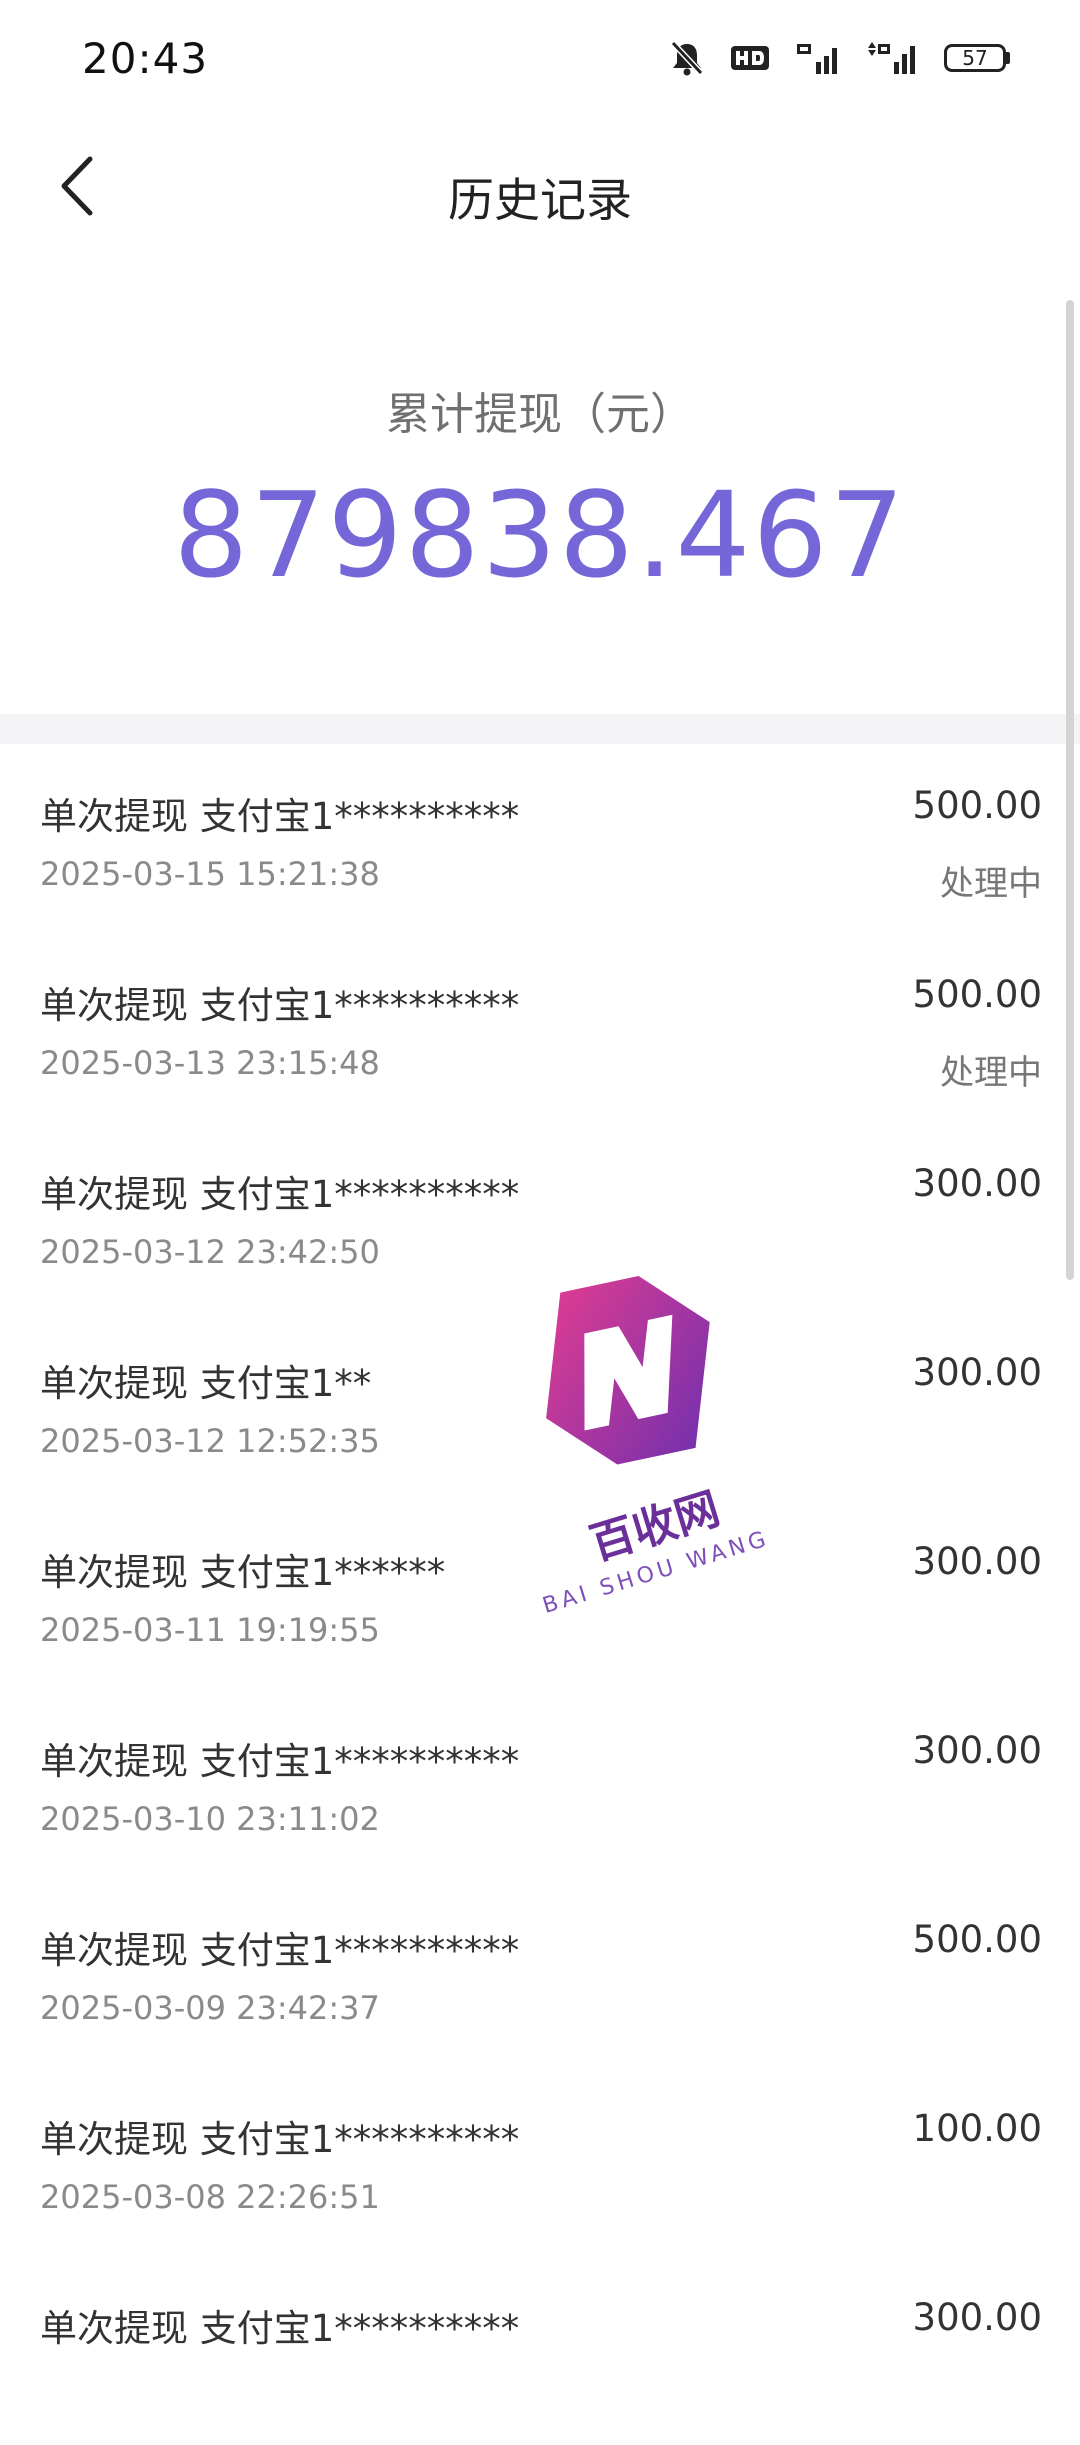  What do you see at coordinates (210, 1252) in the screenshot?
I see `record-time: 2025-03-12 23:42:50` at bounding box center [210, 1252].